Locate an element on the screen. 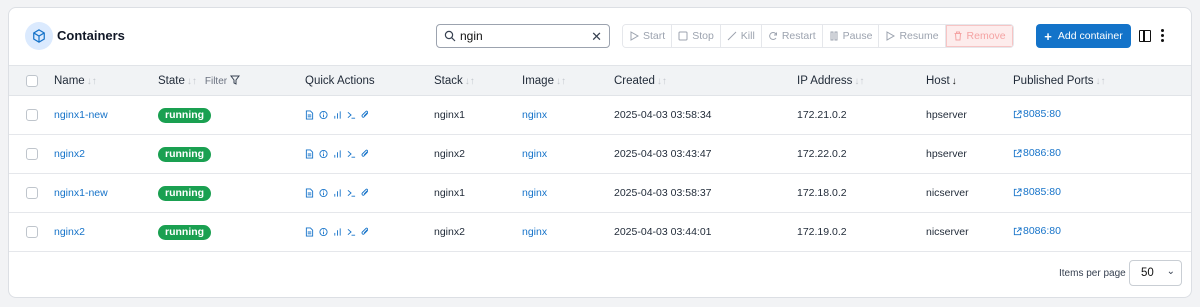  search-icon is located at coordinates (450, 36).